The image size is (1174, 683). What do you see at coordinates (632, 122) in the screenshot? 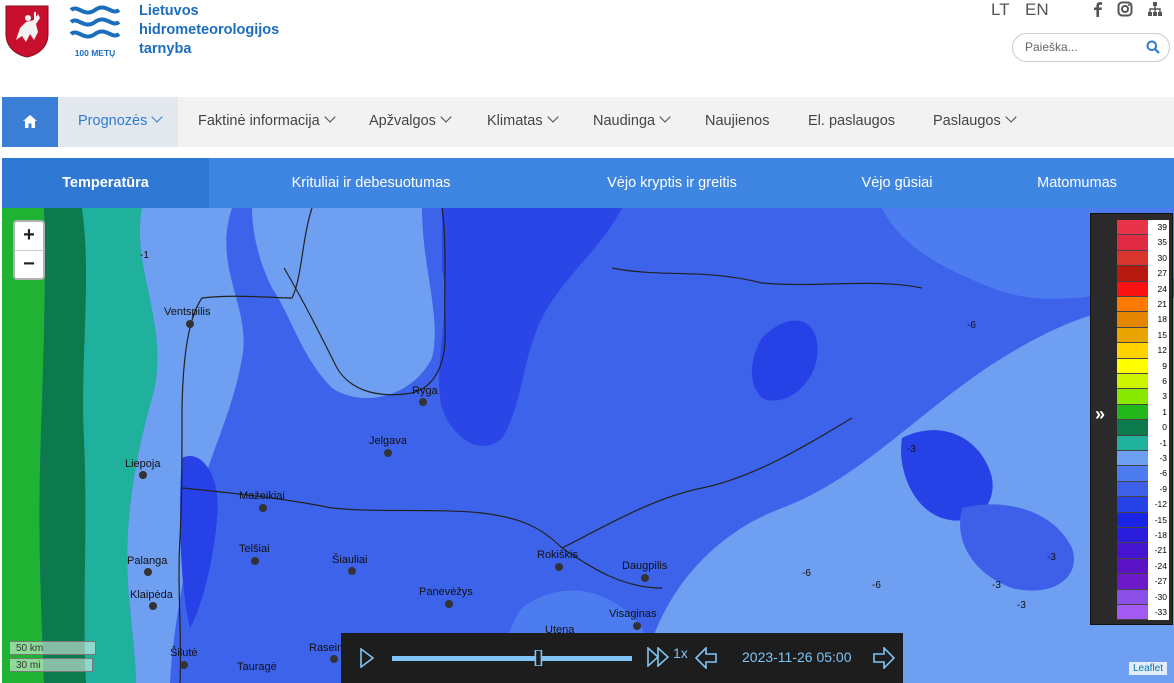
I see `nav-item-naudinga: Naudinga` at bounding box center [632, 122].